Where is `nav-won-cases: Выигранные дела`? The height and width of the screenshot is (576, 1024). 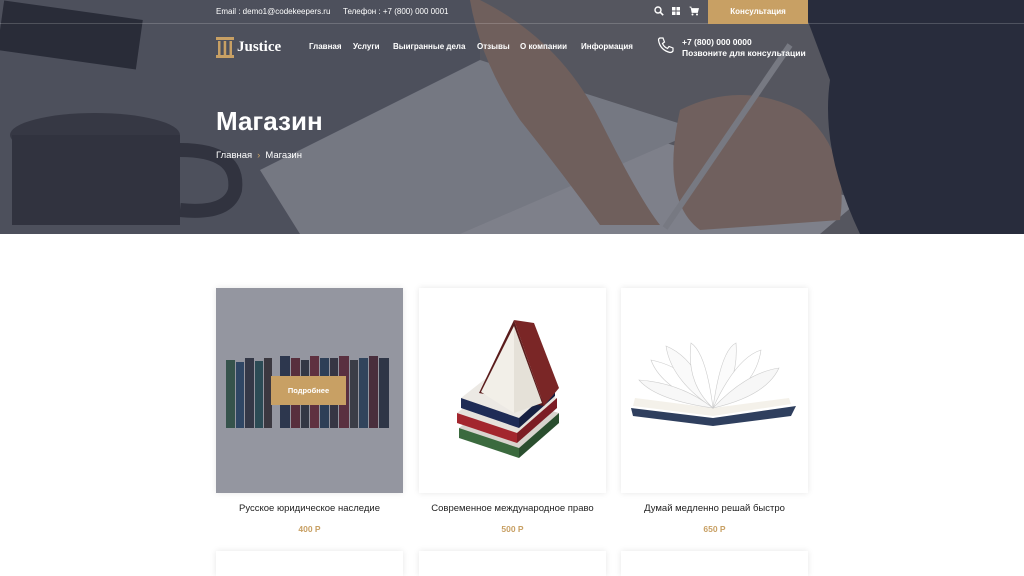 nav-won-cases: Выигранные дела is located at coordinates (429, 46).